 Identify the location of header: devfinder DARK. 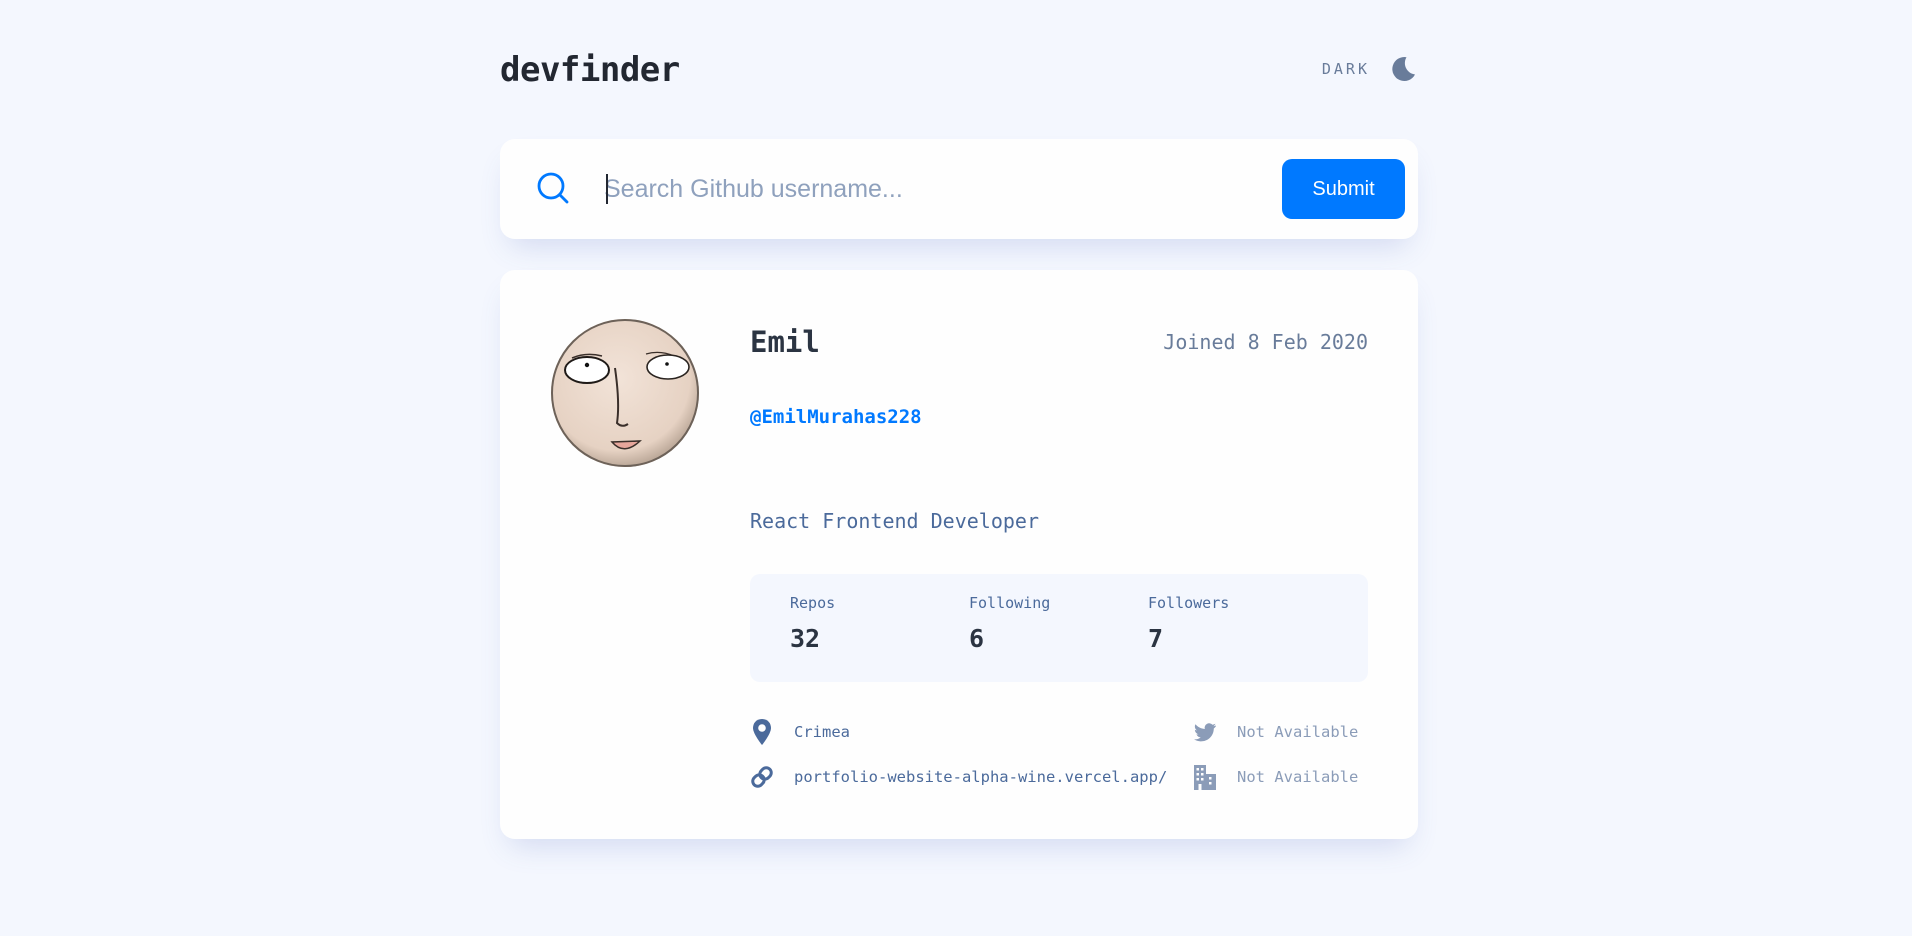
(959, 70).